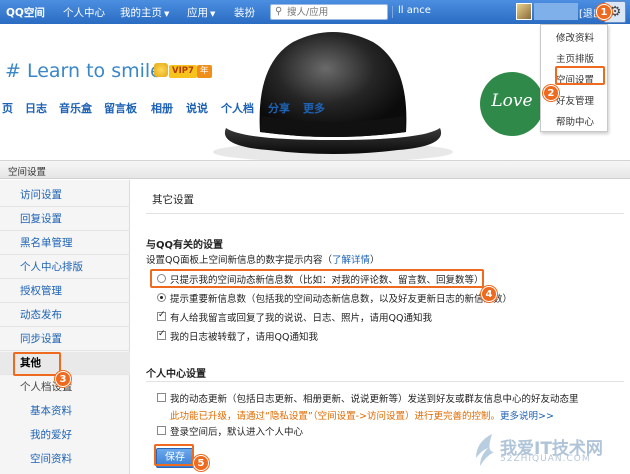 Image resolution: width=630 pixels, height=474 pixels. What do you see at coordinates (237, 108) in the screenshot?
I see `tab-profile: 个人档` at bounding box center [237, 108].